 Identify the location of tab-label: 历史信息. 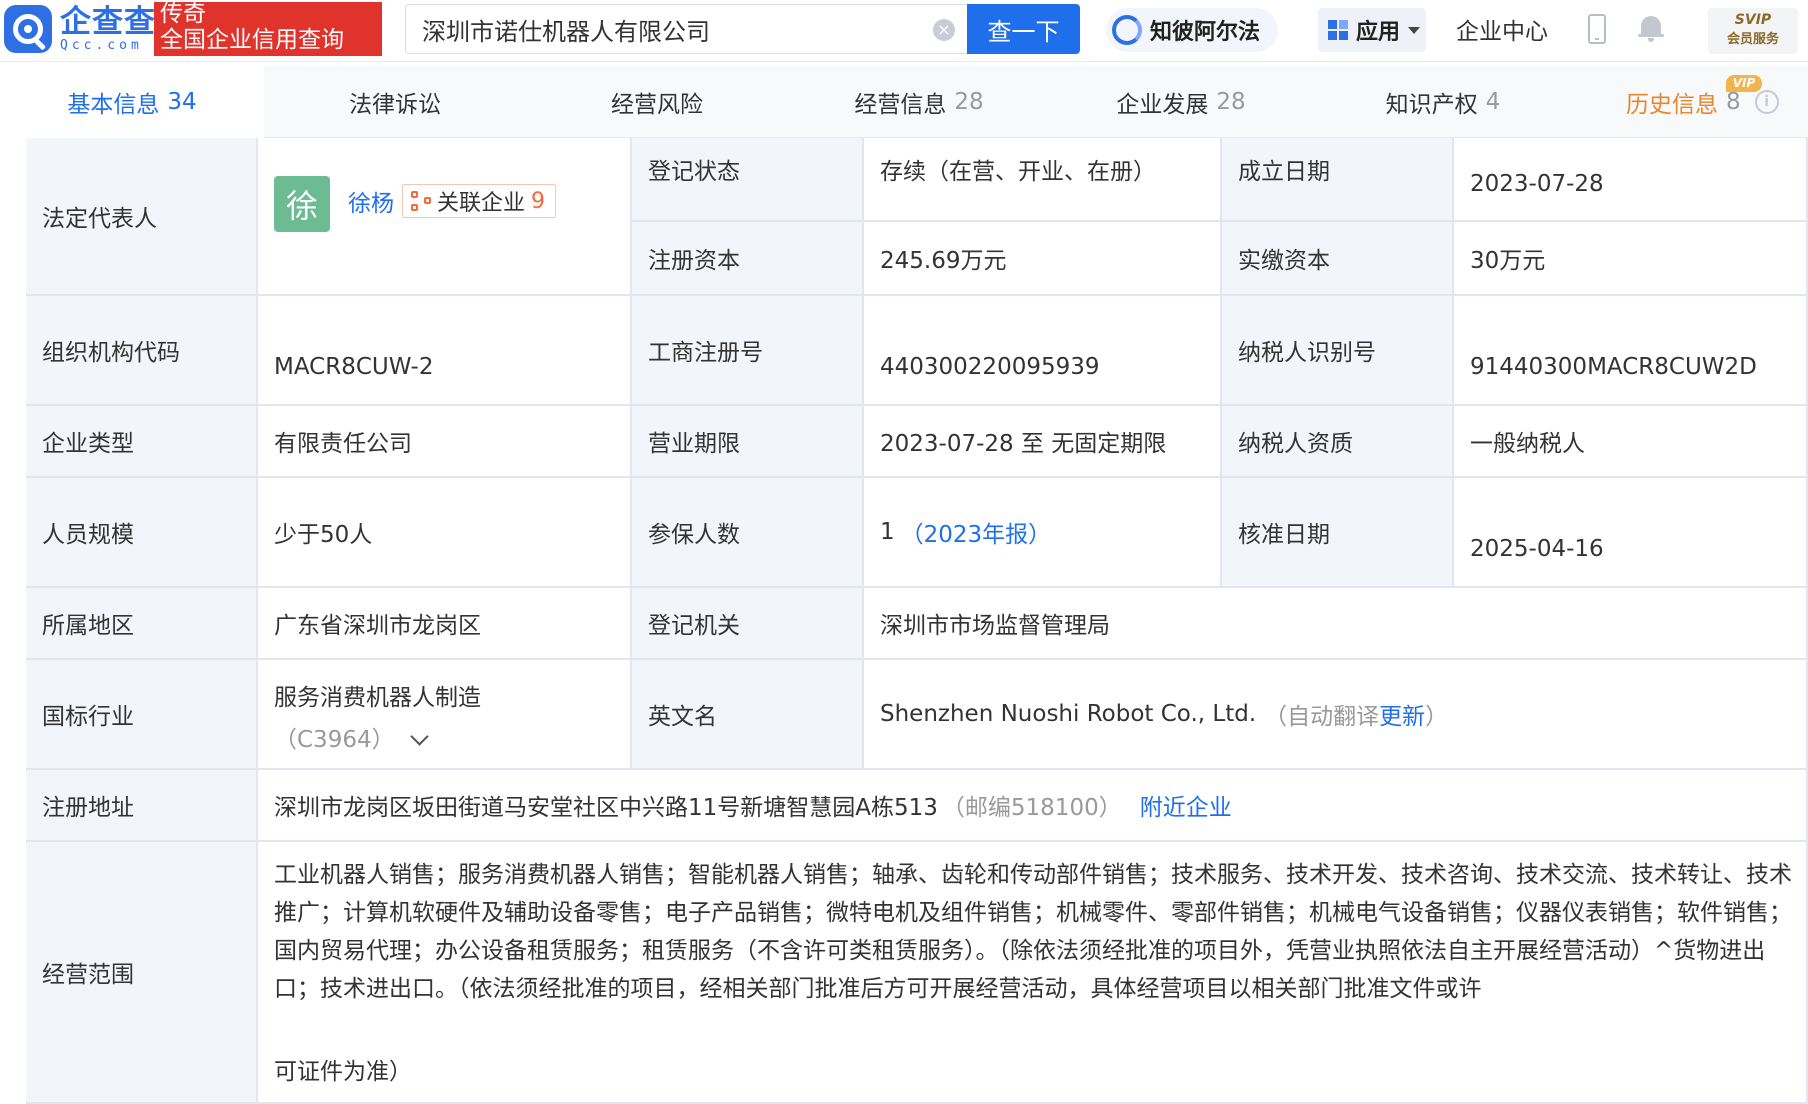
(1672, 105).